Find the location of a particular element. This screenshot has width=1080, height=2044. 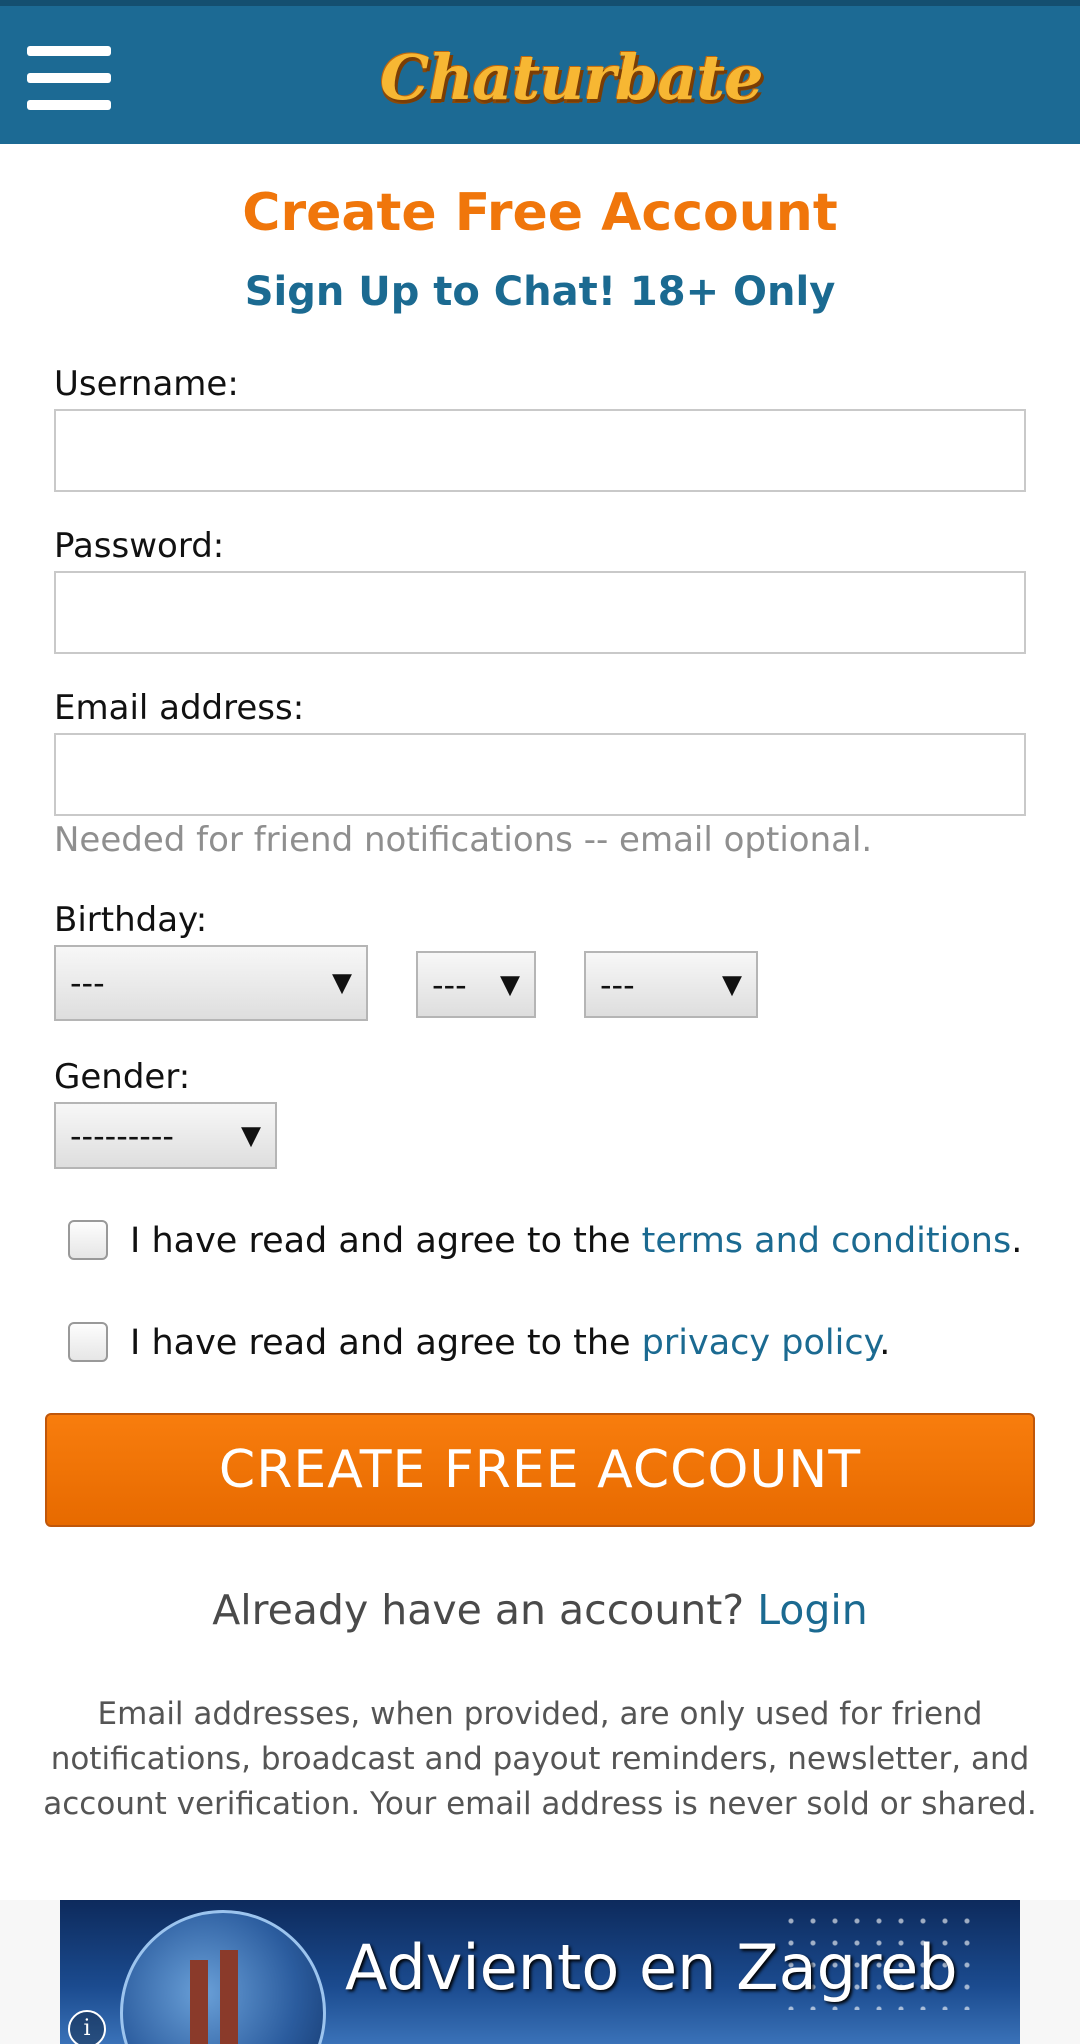

terms-checkbox is located at coordinates (88, 1240).